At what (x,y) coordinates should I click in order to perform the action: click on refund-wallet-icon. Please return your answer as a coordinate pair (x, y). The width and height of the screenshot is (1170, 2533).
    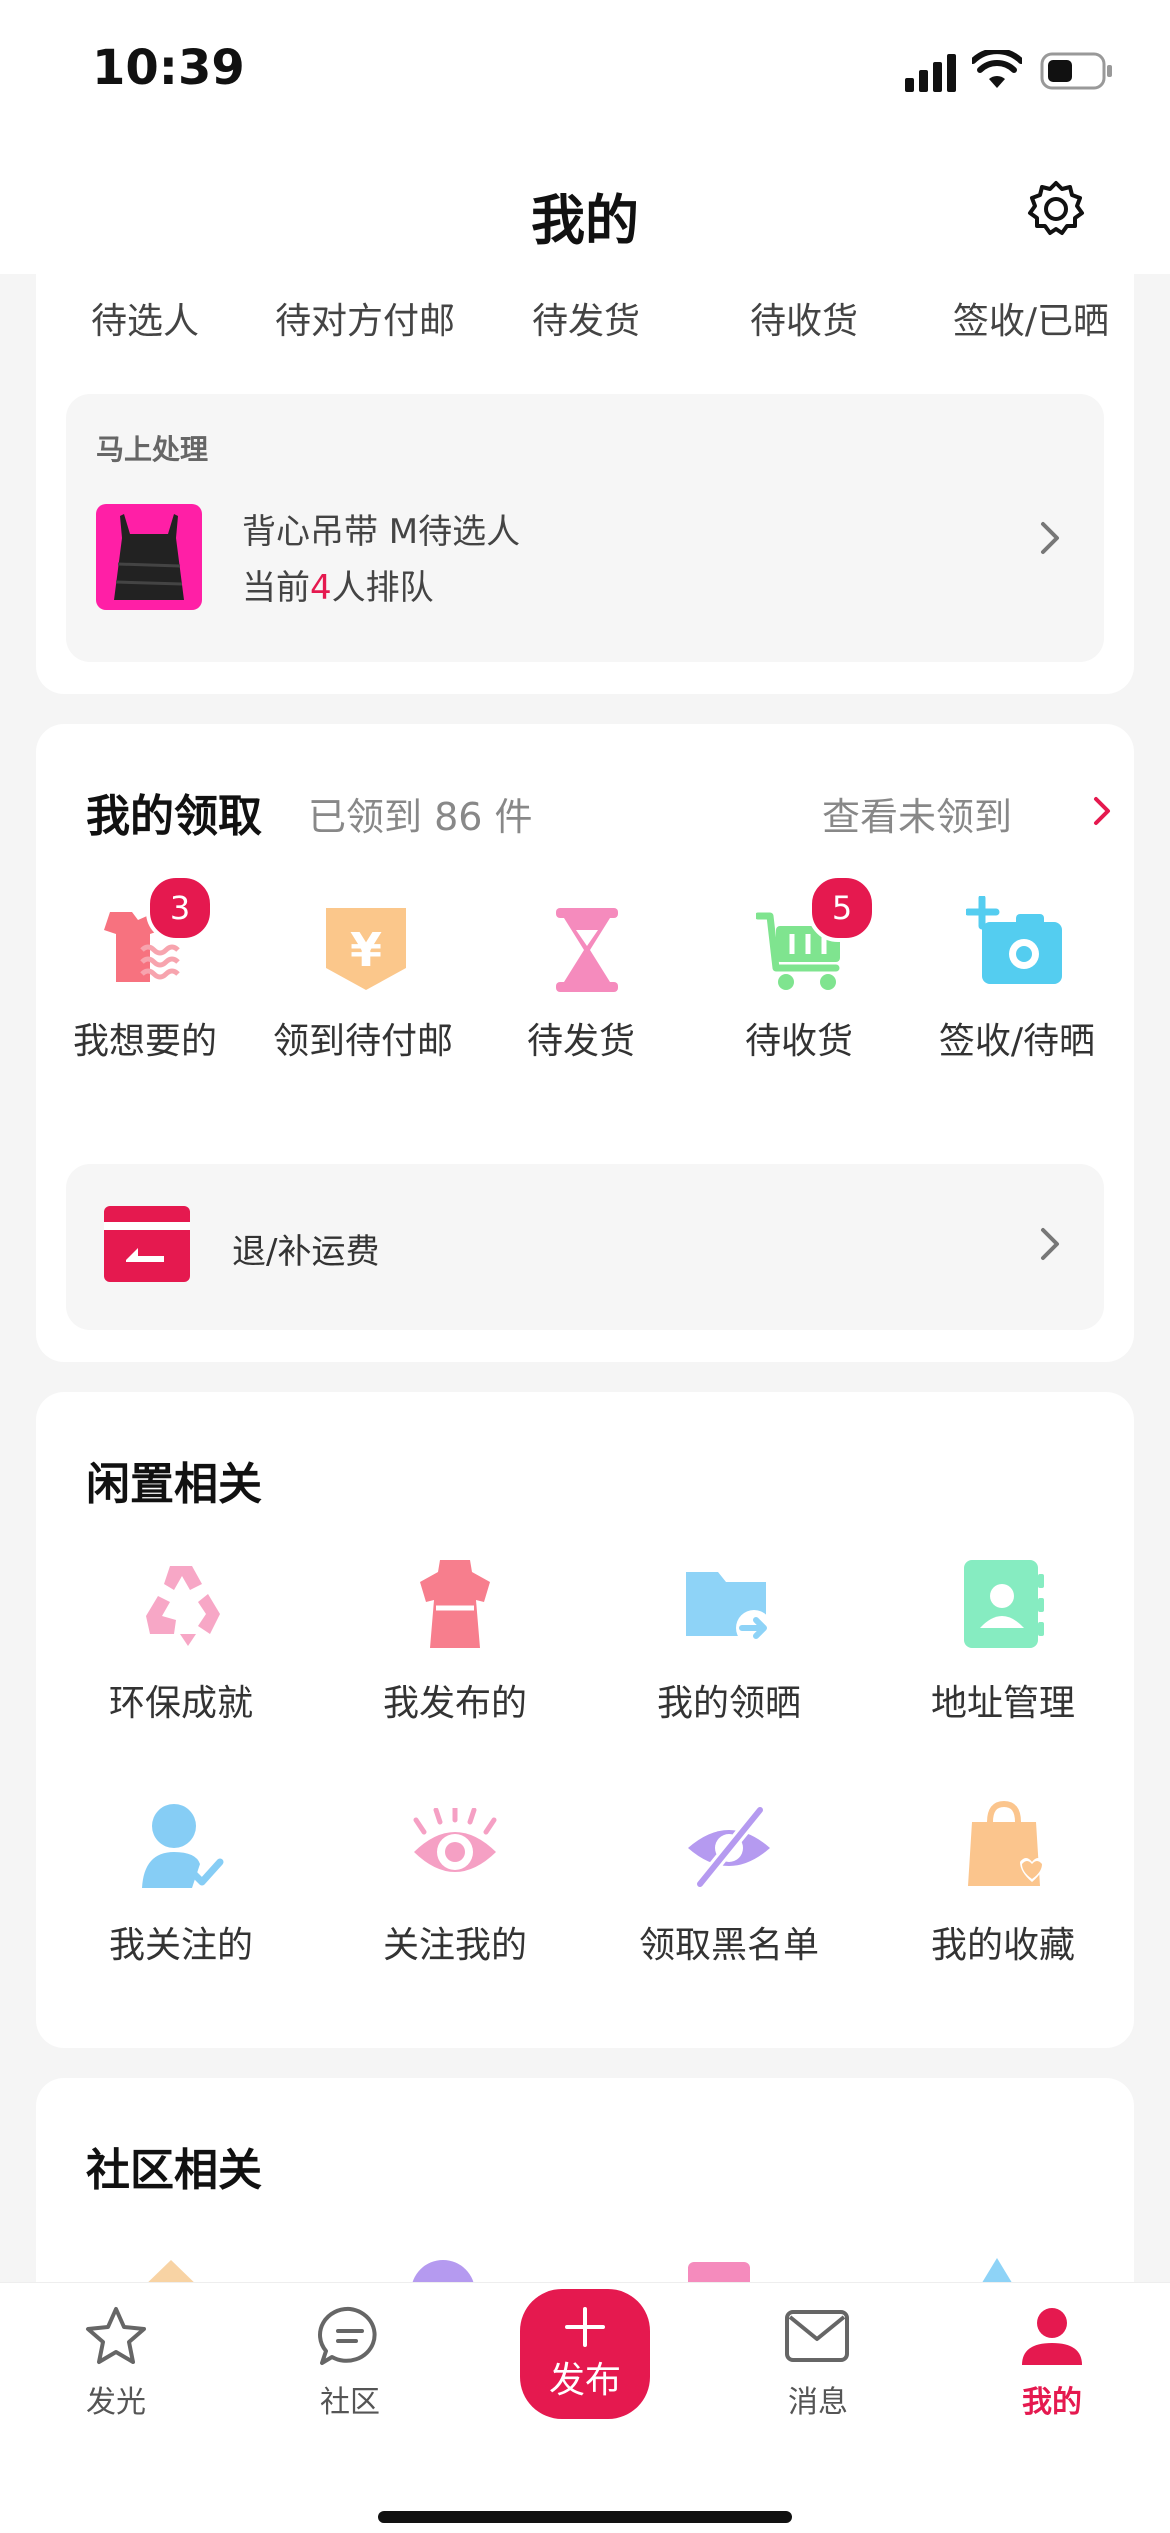
    Looking at the image, I should click on (147, 1244).